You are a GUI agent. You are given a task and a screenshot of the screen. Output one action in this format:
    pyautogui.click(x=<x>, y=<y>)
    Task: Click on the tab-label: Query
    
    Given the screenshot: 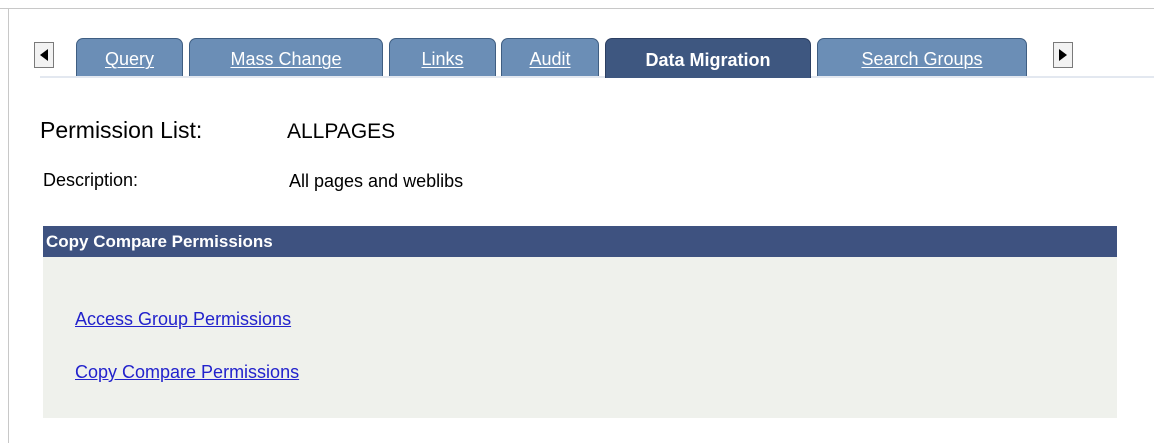 What is the action you would take?
    pyautogui.click(x=129, y=59)
    